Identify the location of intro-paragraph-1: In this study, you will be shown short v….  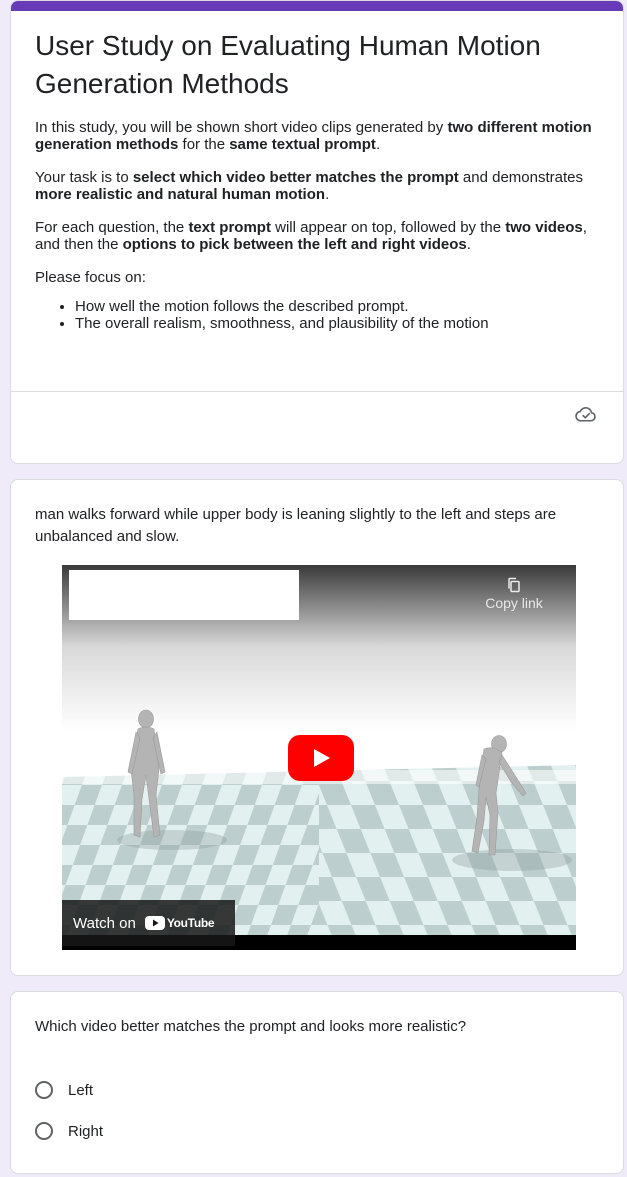
(319, 136).